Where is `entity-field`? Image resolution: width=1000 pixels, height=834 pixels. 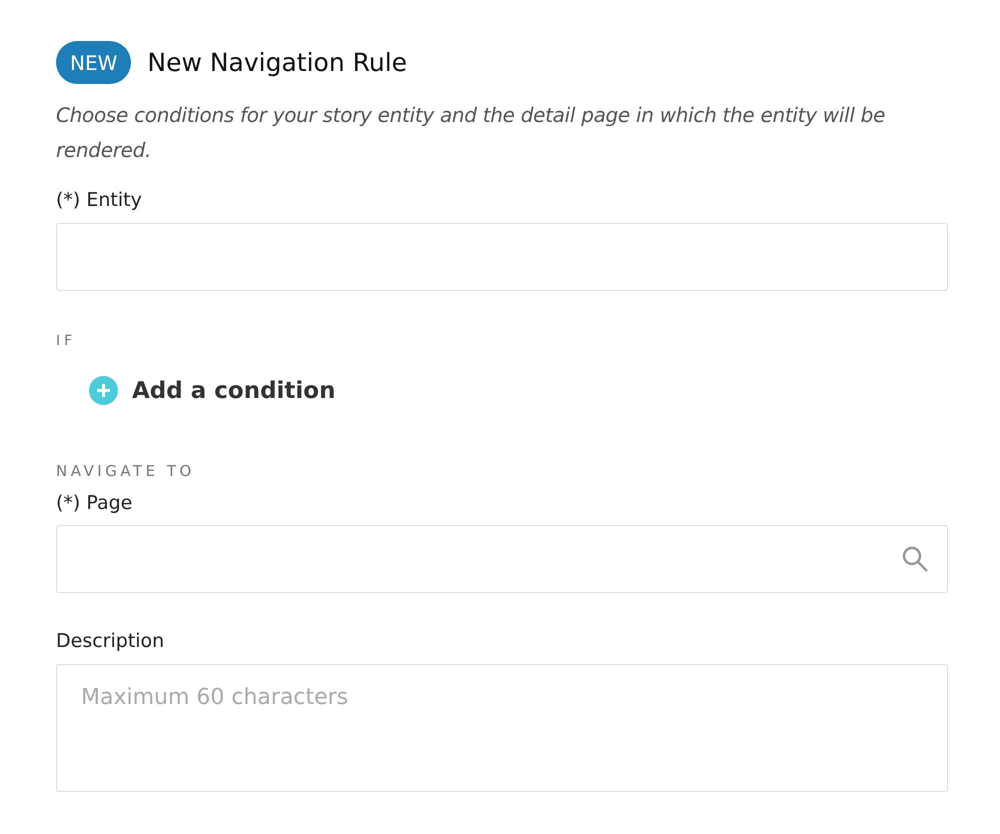 entity-field is located at coordinates (502, 256).